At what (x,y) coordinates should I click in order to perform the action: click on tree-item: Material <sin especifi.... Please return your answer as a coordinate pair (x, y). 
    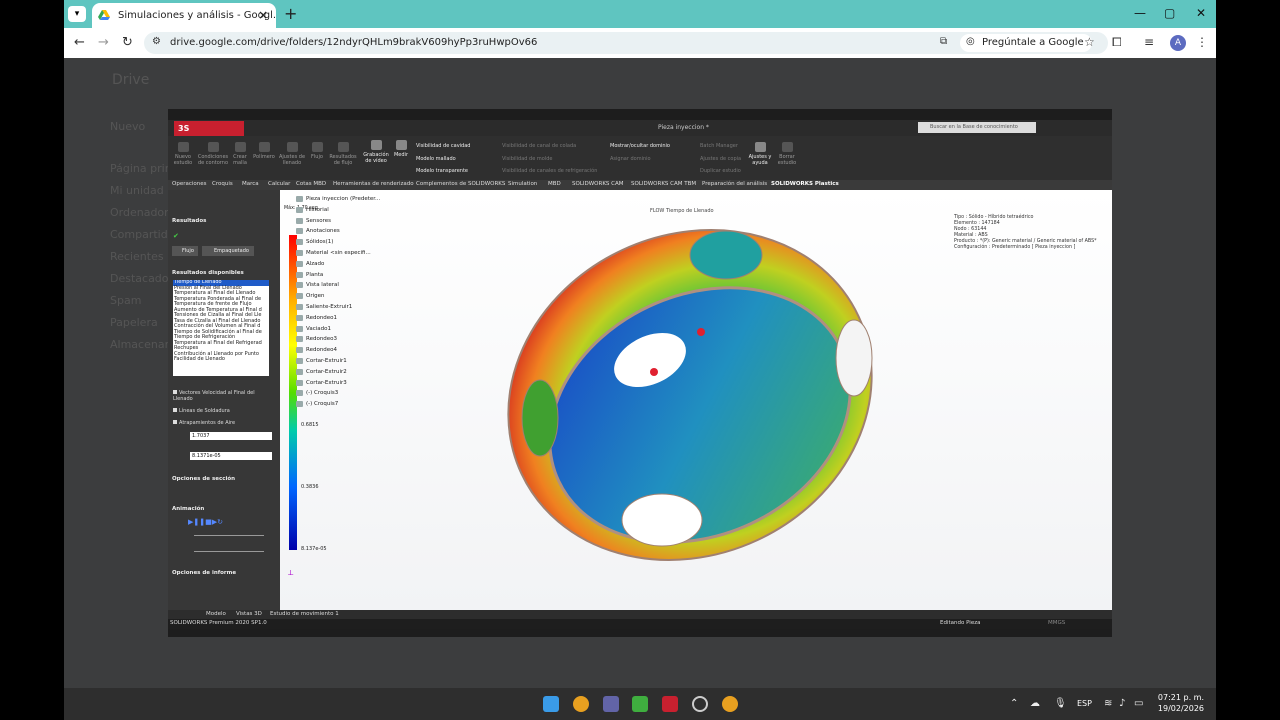
    Looking at the image, I should click on (337, 253).